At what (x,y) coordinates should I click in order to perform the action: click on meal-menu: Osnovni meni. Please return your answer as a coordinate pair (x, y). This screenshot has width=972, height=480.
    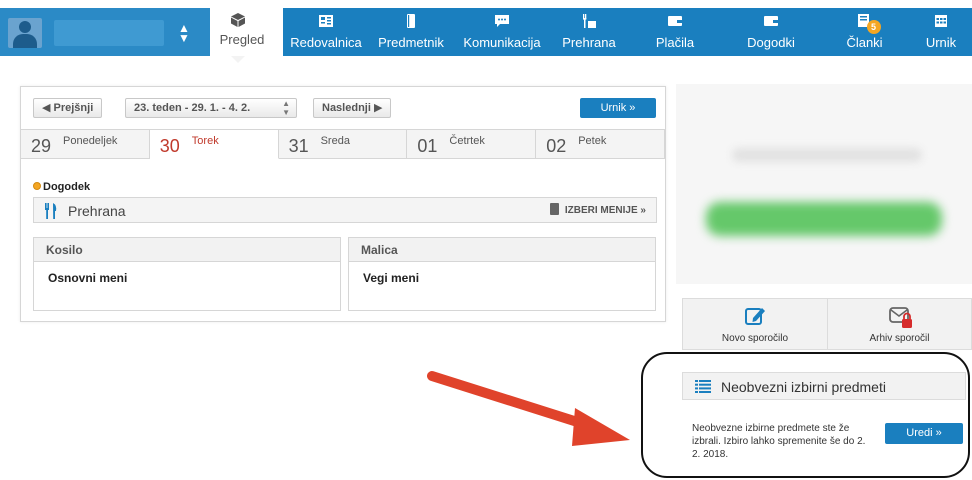
    Looking at the image, I should click on (88, 278).